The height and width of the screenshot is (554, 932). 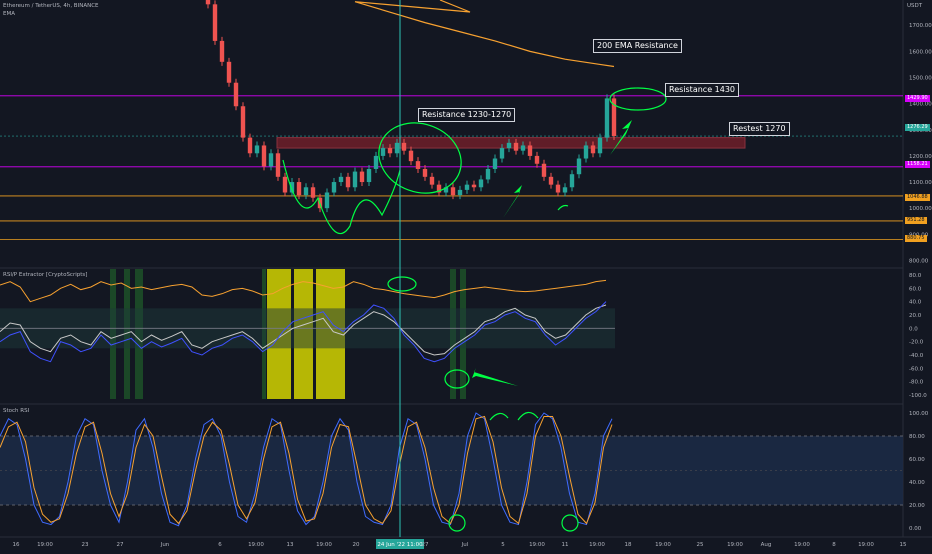 I want to click on time-tick-15: 11, so click(x=565, y=545).